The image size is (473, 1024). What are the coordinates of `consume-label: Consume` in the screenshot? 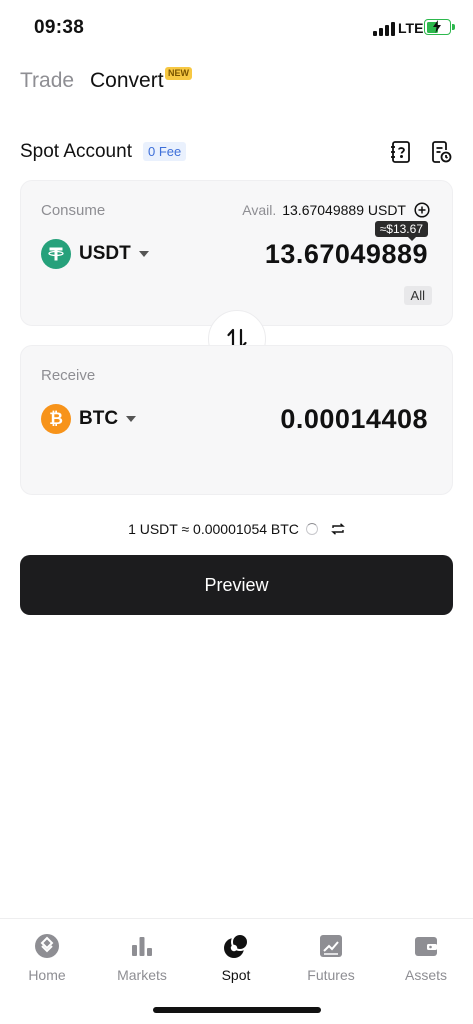 It's located at (73, 210).